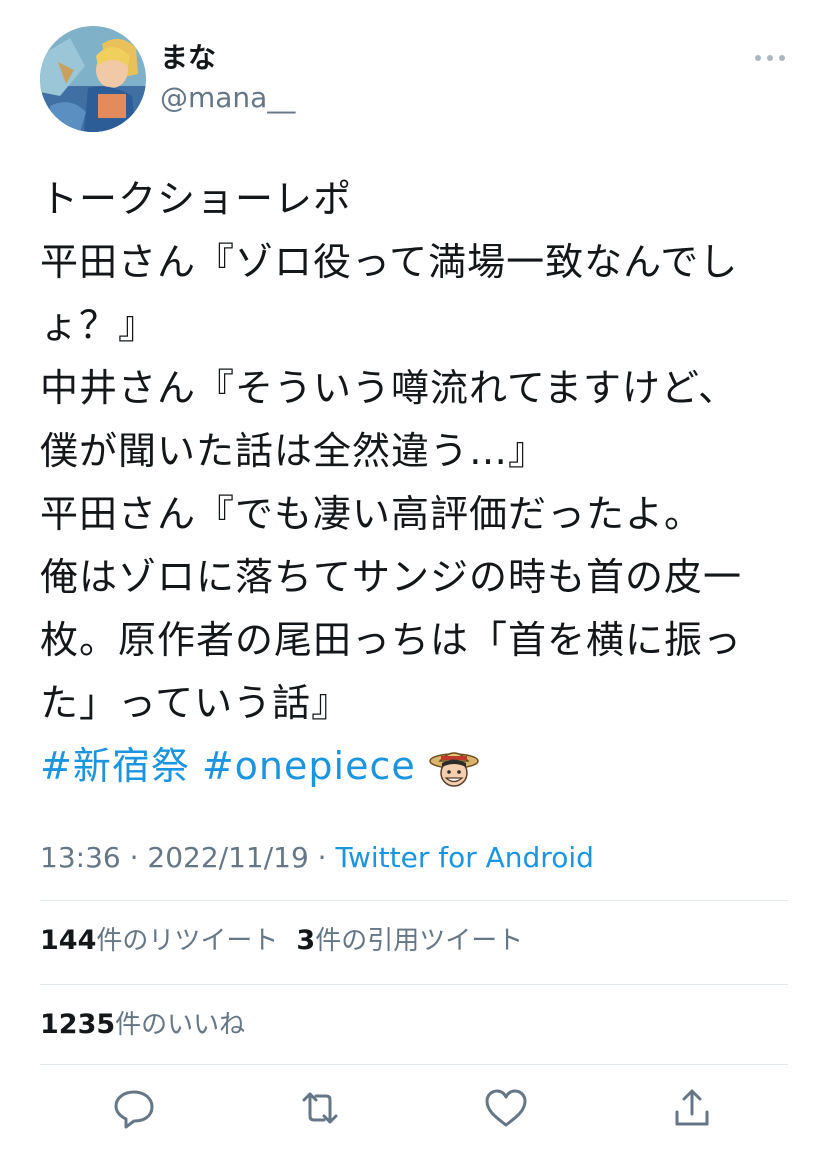 This screenshot has width=828, height=1166. I want to click on likes-stats-row: 1235件のいいね, so click(142, 1025).